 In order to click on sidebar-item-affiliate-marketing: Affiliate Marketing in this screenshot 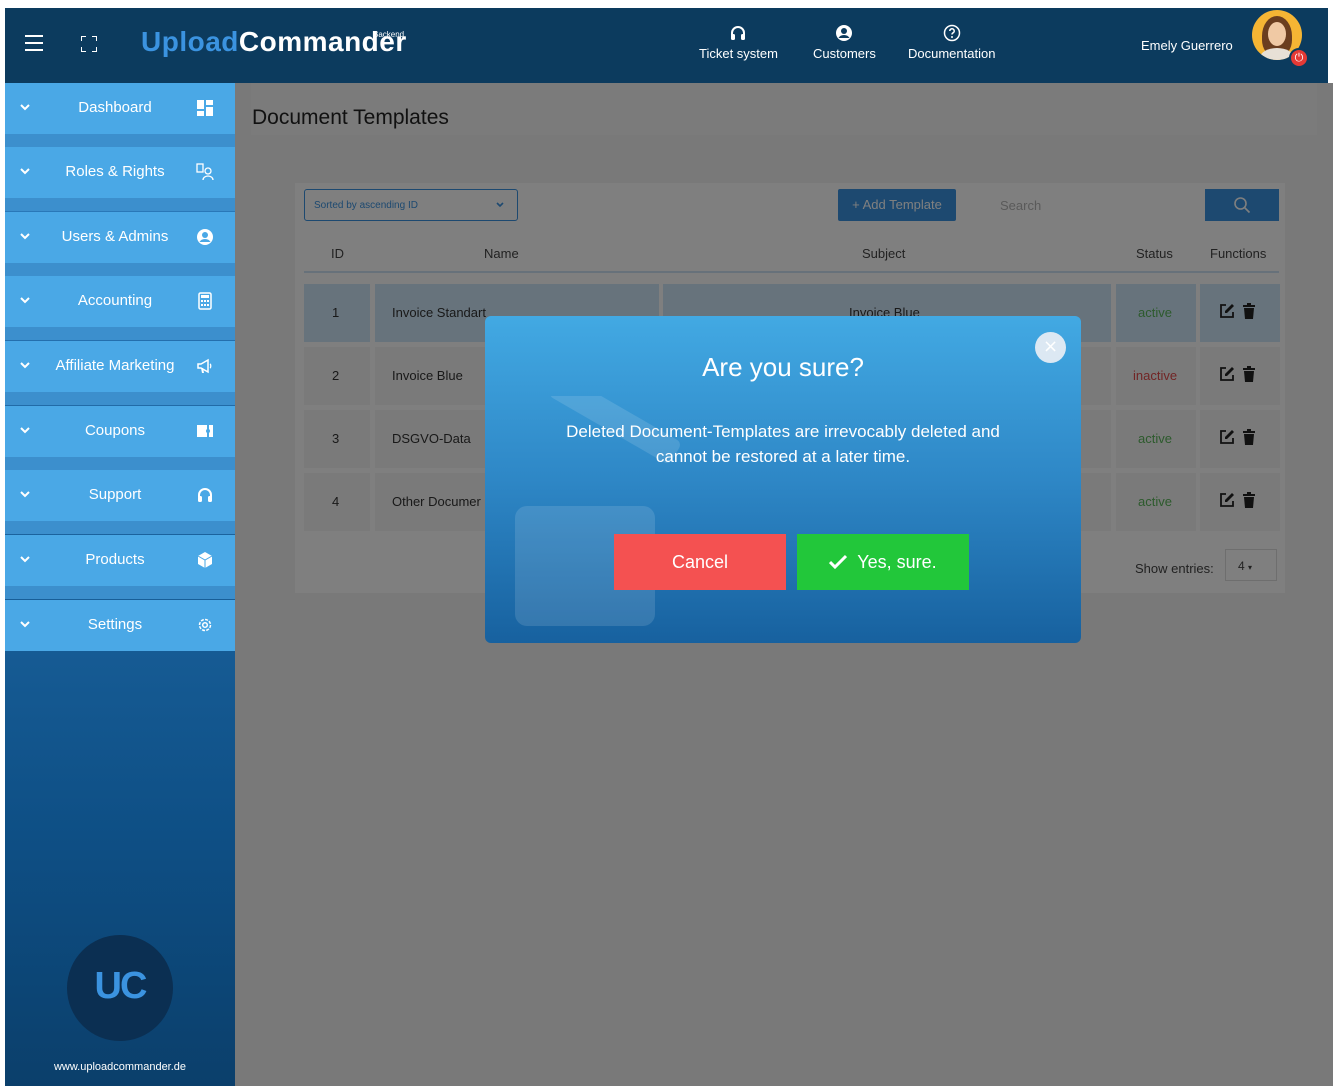, I will do `click(120, 366)`.